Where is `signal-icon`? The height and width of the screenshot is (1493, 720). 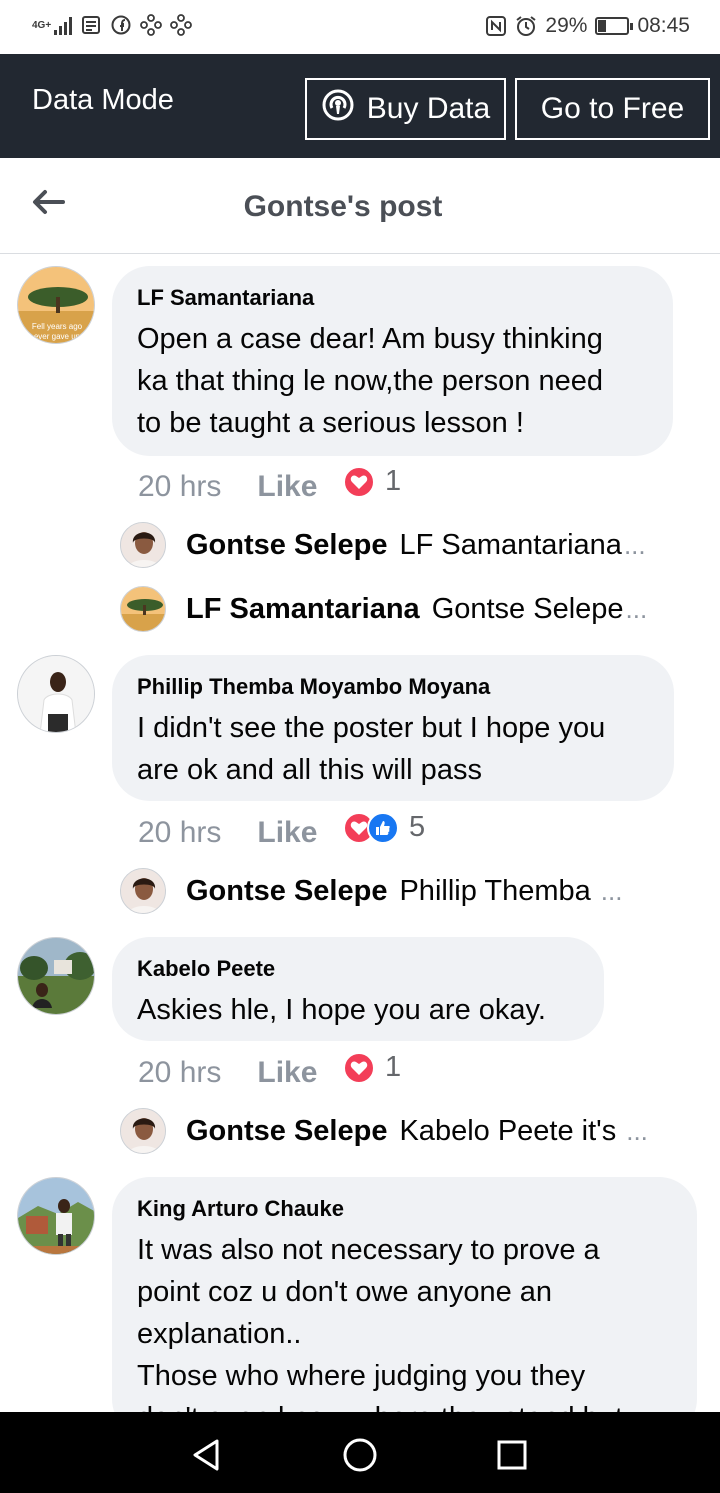 signal-icon is located at coordinates (63, 25).